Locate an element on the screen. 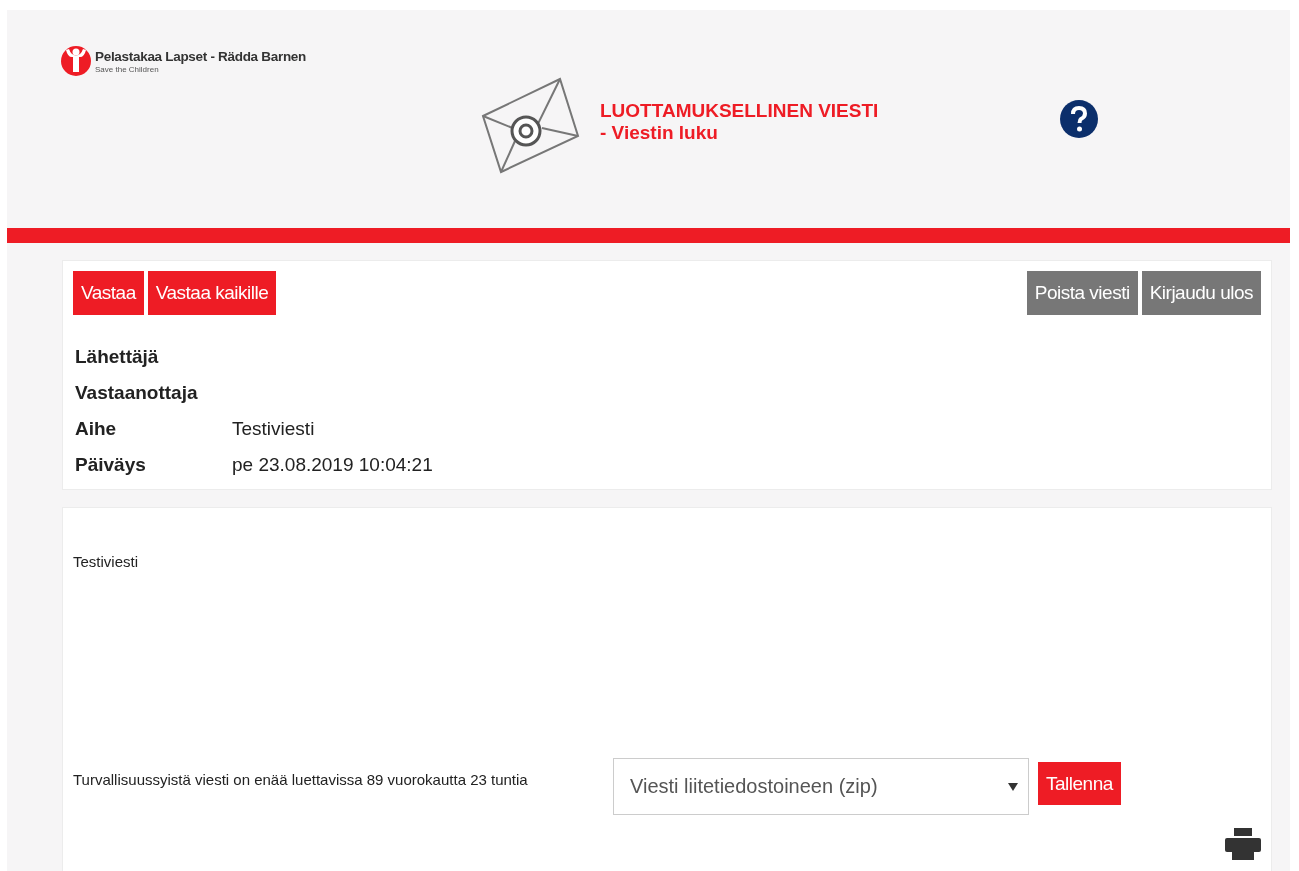 This screenshot has width=1299, height=871. download-select: Viesti liitetiedostoineen (zip) is located at coordinates (821, 786).